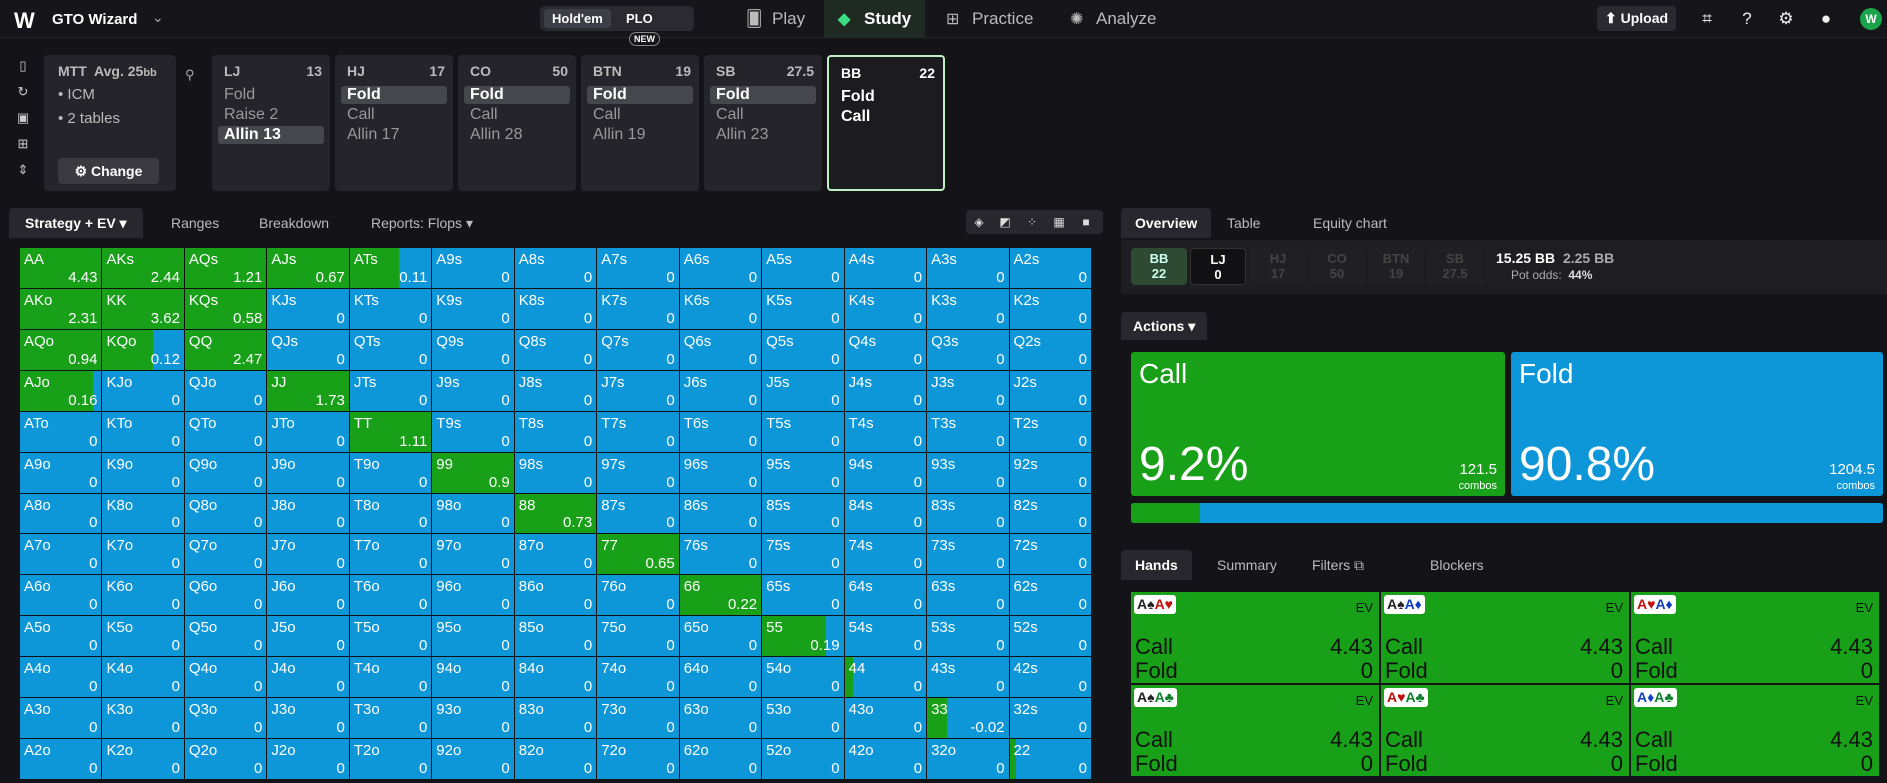 The height and width of the screenshot is (783, 1887). I want to click on hand-cell: T2s 0, so click(1050, 431).